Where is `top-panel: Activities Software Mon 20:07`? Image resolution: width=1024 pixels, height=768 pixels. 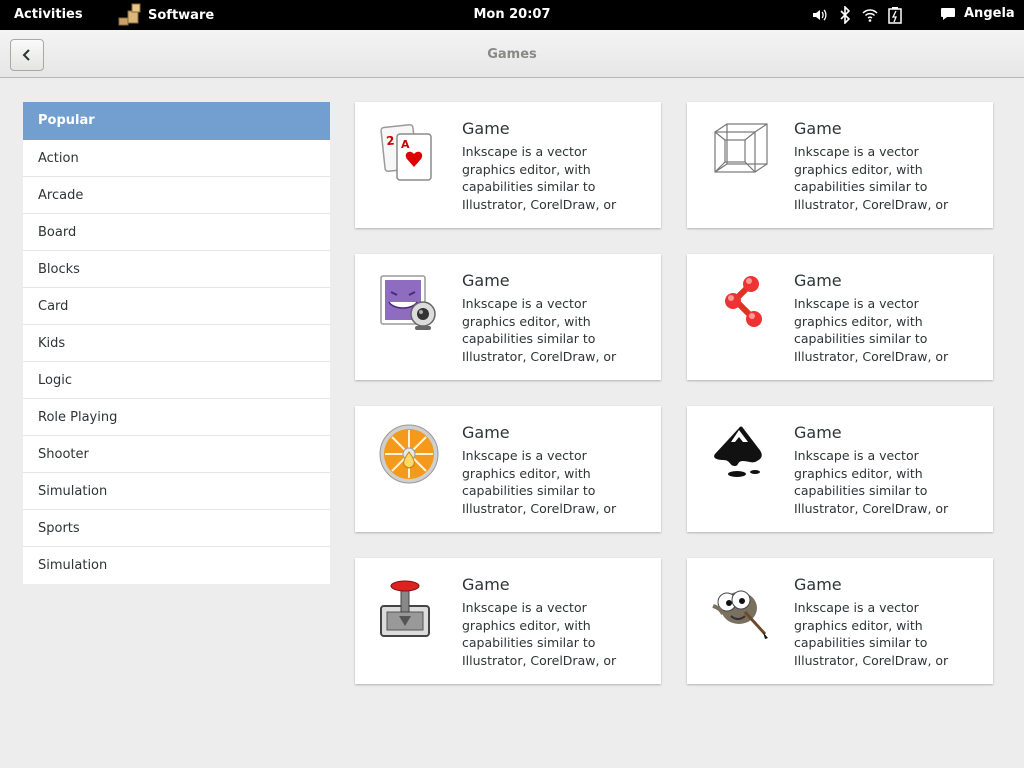
top-panel: Activities Software Mon 20:07 is located at coordinates (512, 15).